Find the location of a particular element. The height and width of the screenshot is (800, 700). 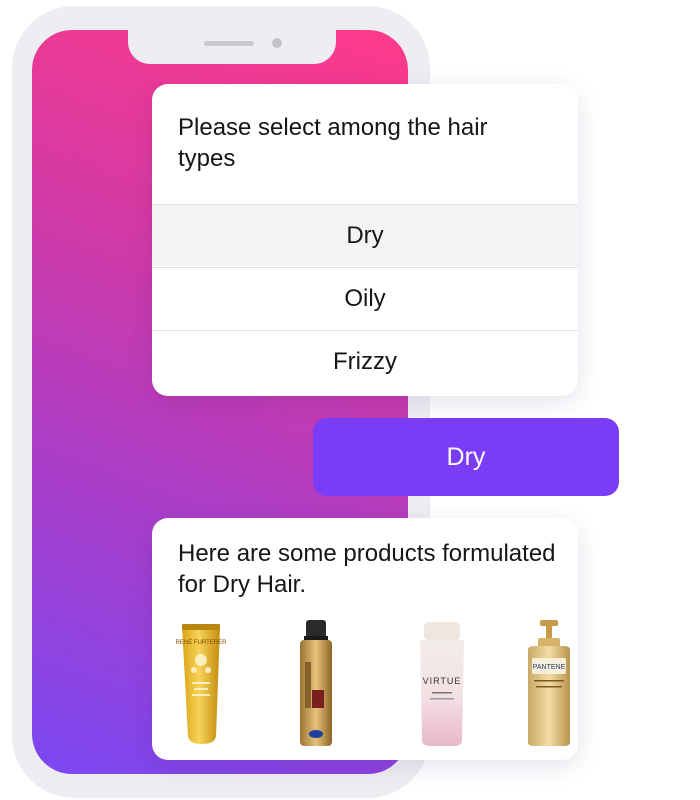

phone-notch is located at coordinates (232, 47).